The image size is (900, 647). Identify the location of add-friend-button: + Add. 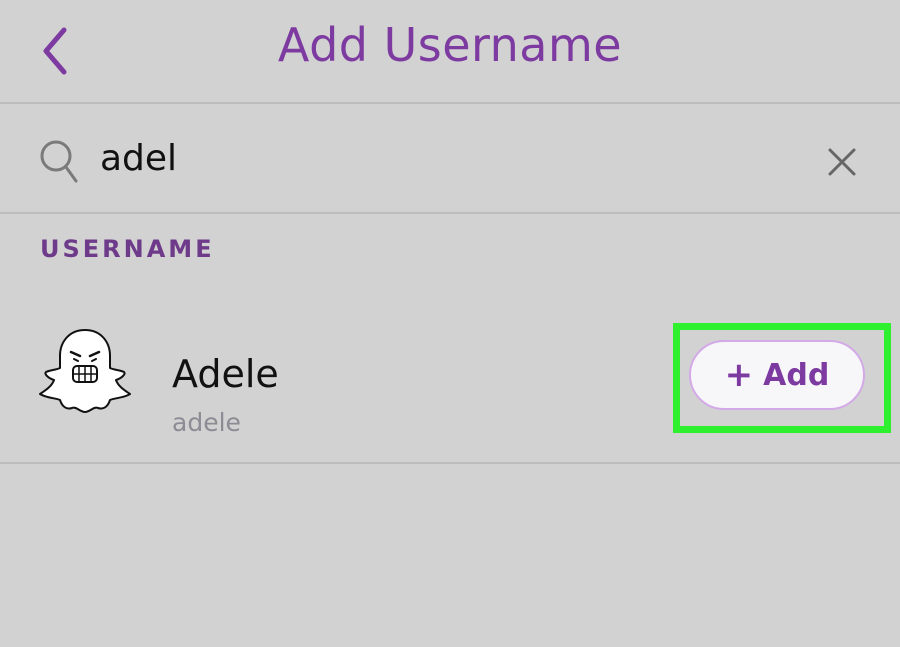
(777, 375).